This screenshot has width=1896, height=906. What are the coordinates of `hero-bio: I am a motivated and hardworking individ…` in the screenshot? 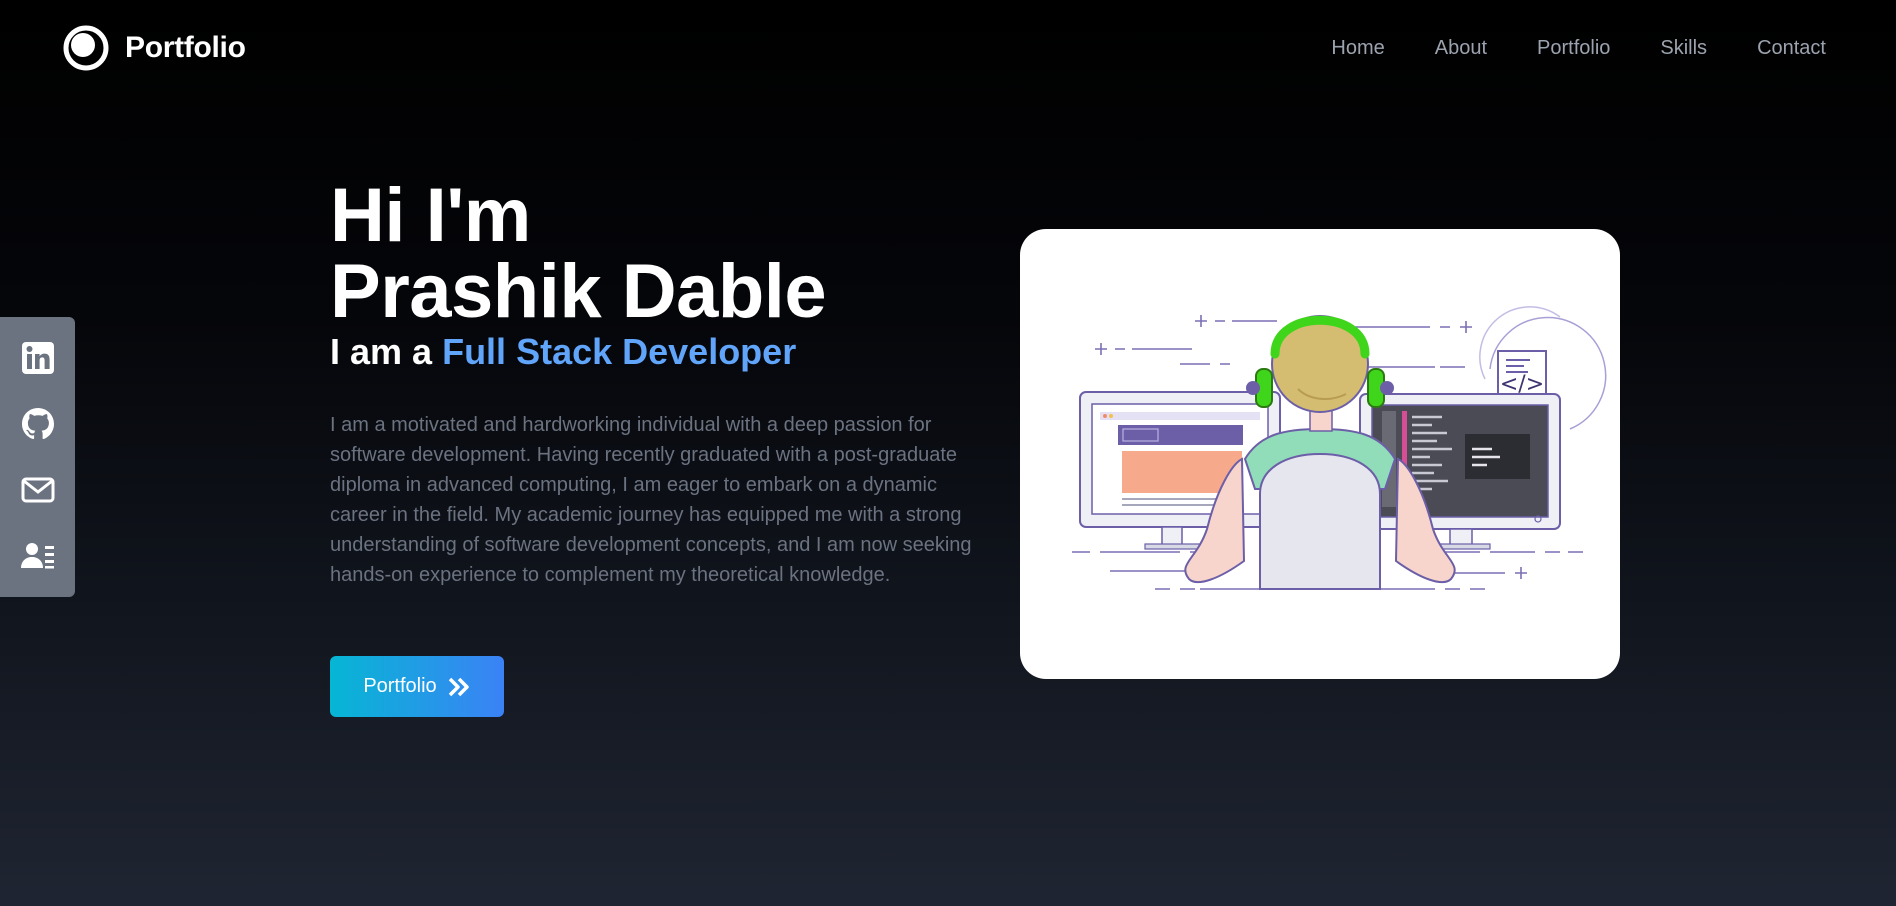 It's located at (651, 500).